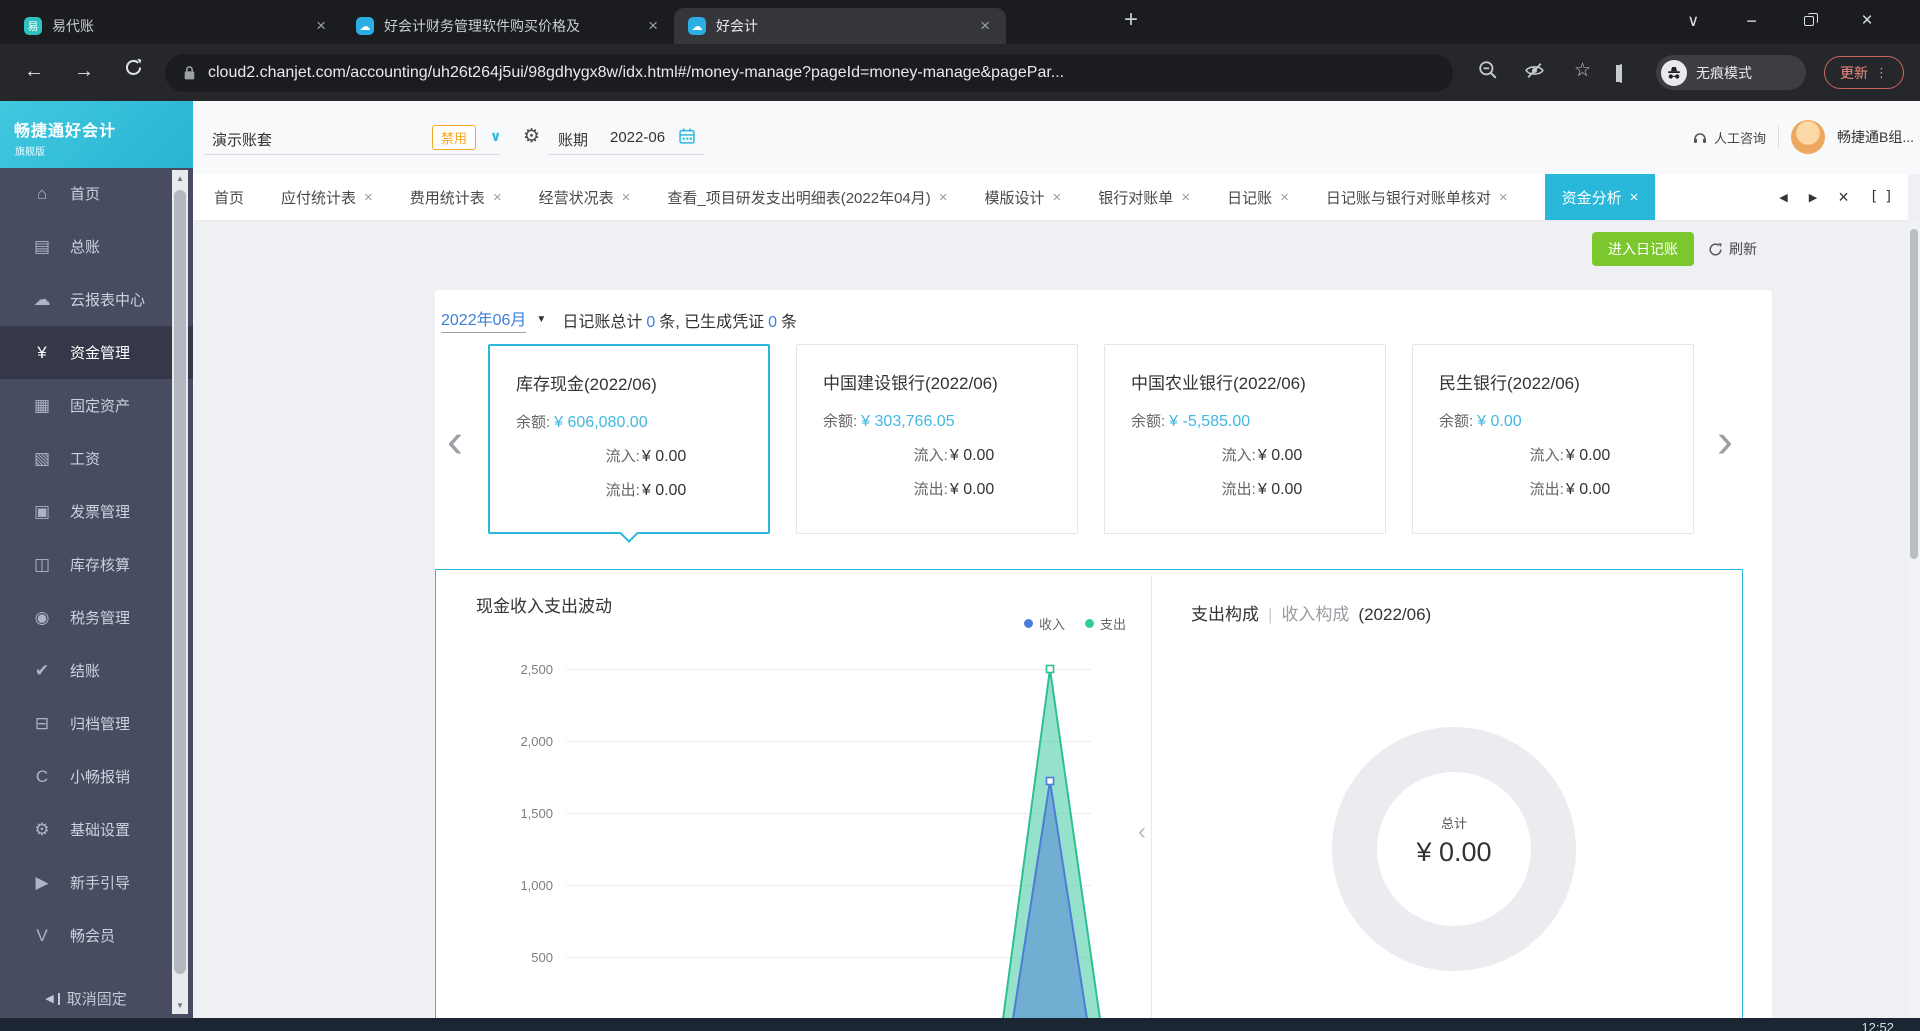  What do you see at coordinates (85, 671) in the screenshot?
I see `sidebar-item-label: 结账` at bounding box center [85, 671].